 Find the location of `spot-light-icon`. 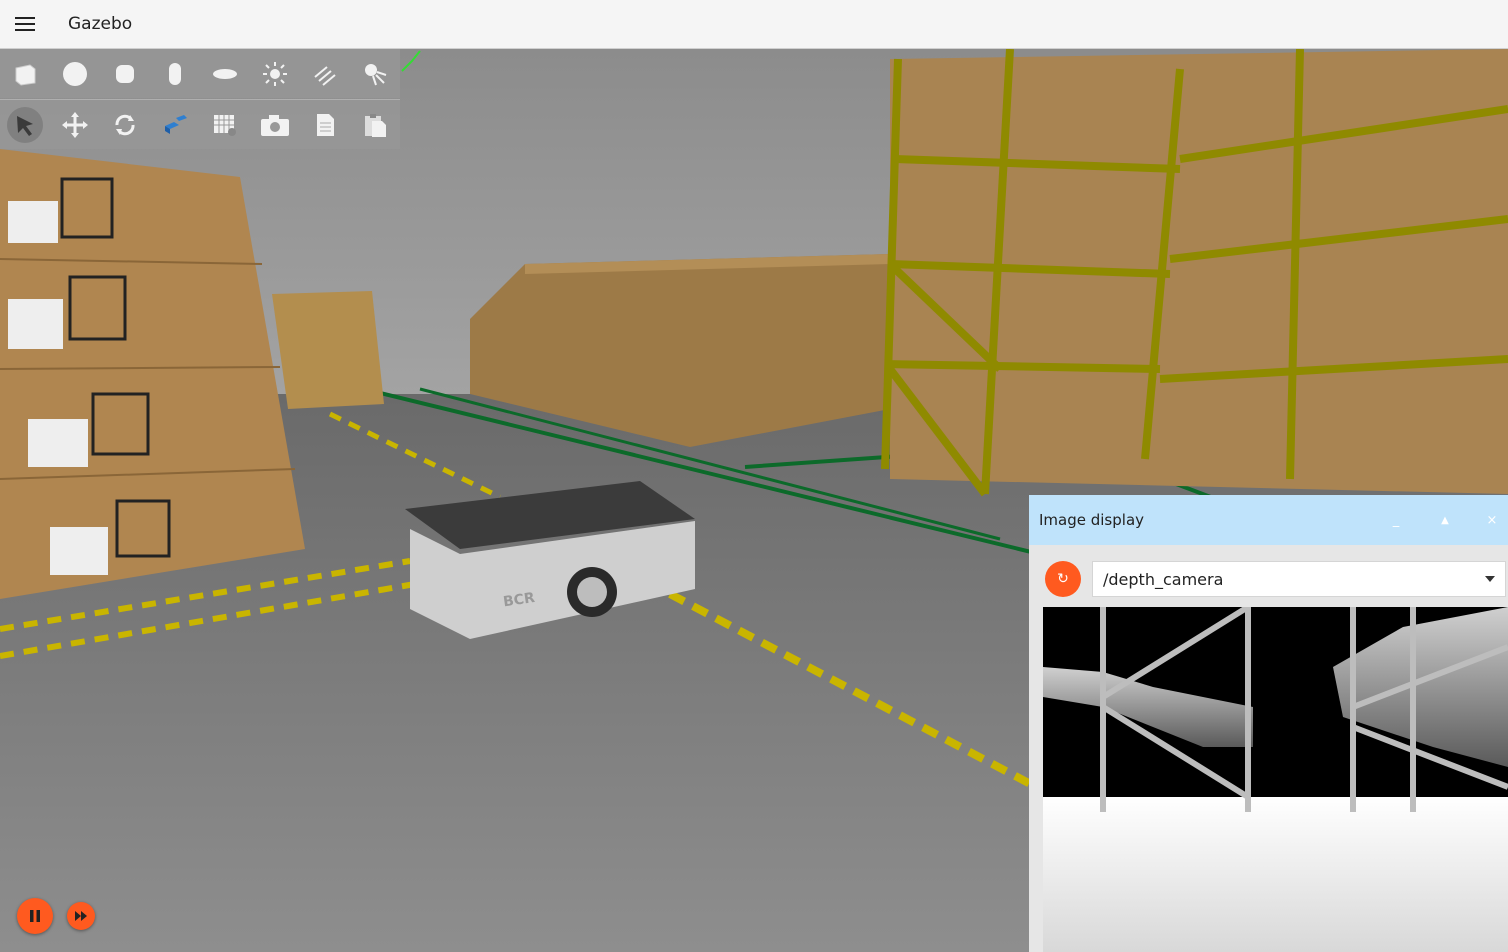

spot-light-icon is located at coordinates (376, 74).